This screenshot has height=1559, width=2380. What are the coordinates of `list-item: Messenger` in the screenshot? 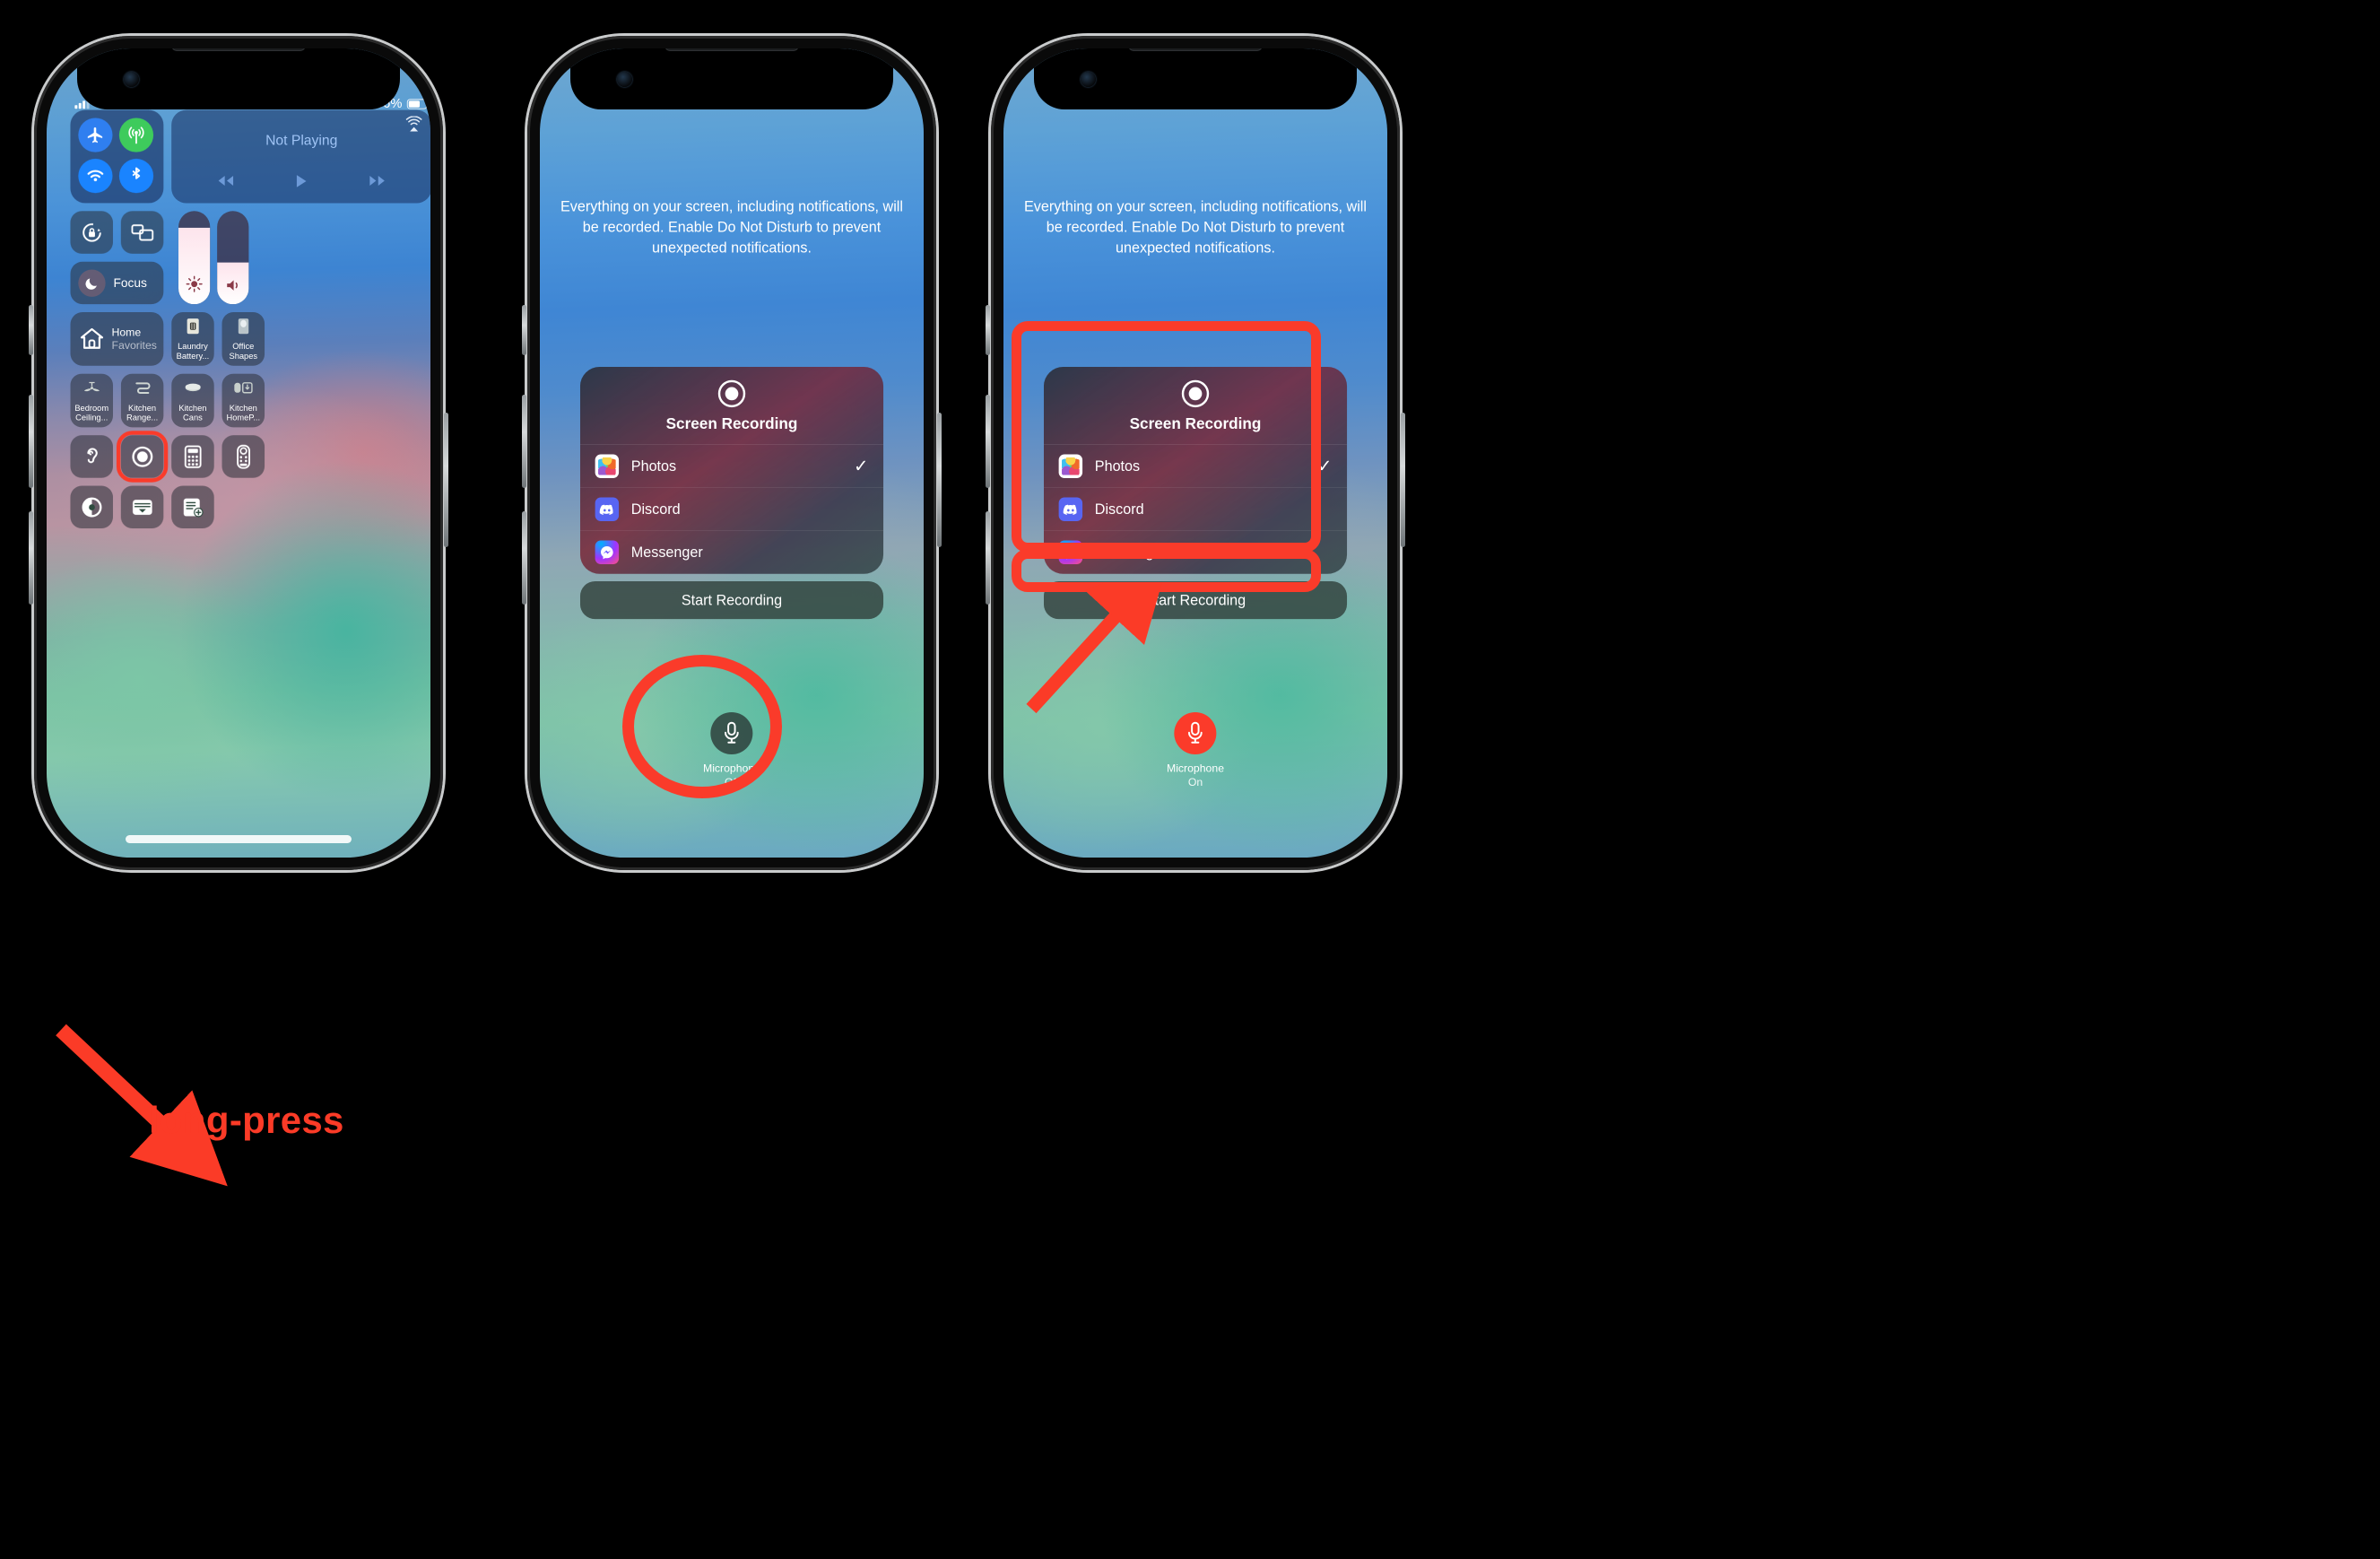 It's located at (731, 552).